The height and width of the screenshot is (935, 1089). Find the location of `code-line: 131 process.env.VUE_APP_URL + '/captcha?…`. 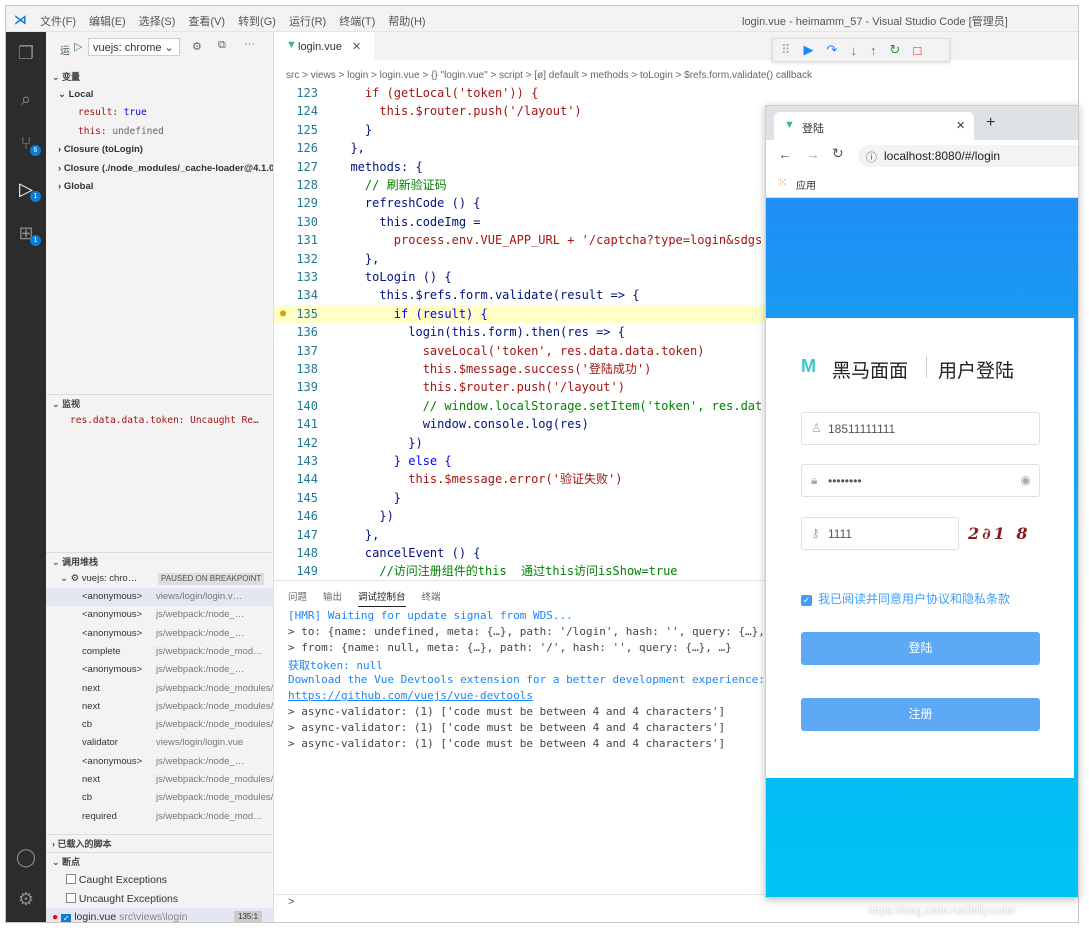

code-line: 131 process.env.VUE_APP_URL + '/captcha?… is located at coordinates (522, 240).